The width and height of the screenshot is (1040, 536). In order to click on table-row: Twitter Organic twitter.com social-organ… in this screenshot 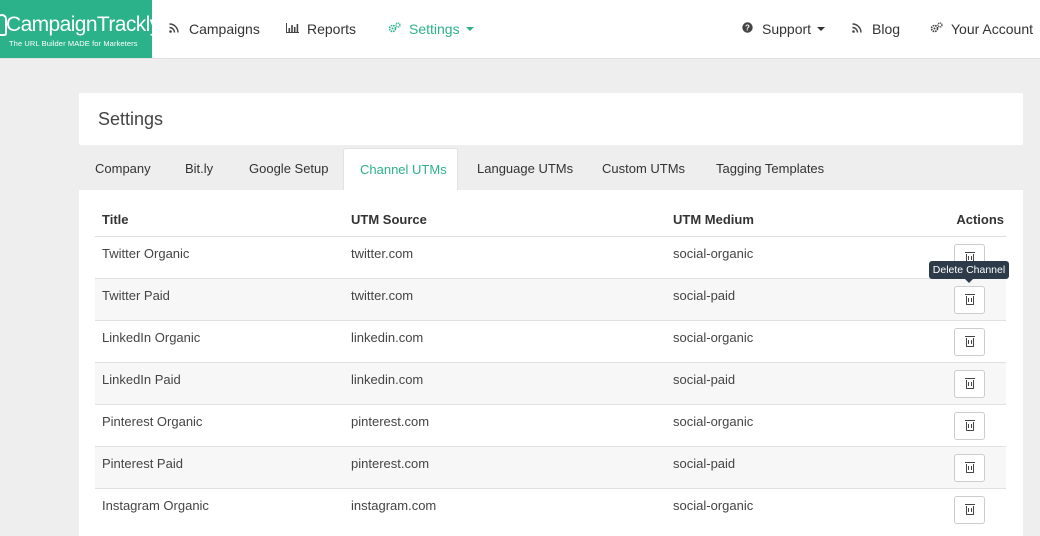, I will do `click(550, 256)`.